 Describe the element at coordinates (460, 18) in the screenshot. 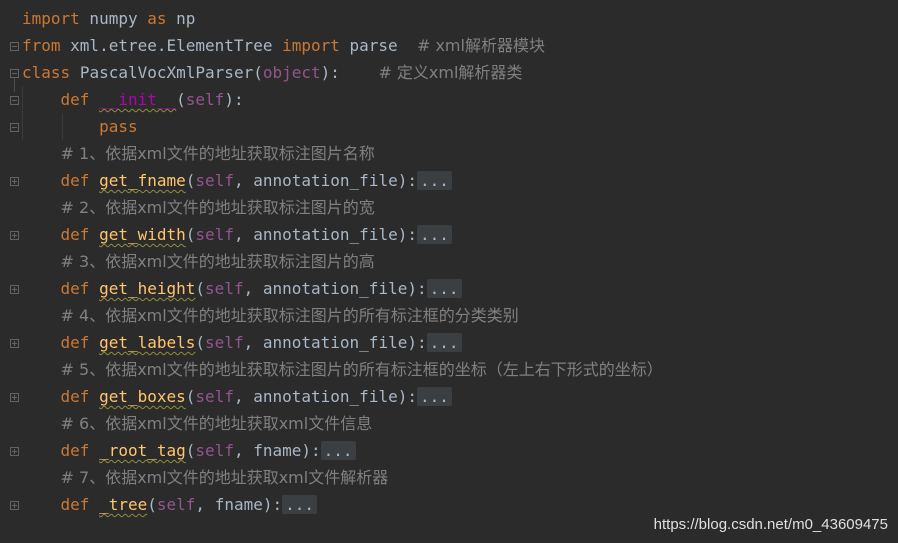

I see `code-line: import numpy as np` at that location.